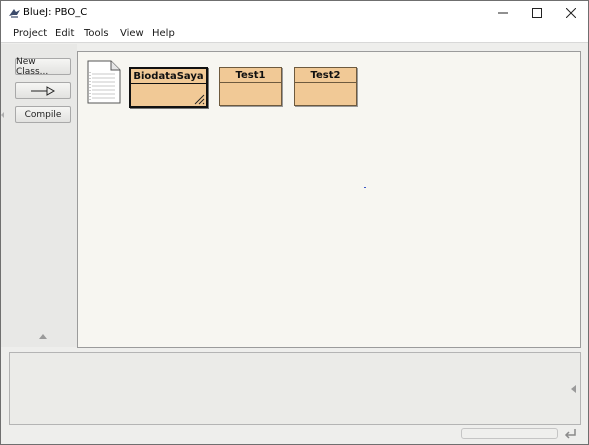  Describe the element at coordinates (163, 33) in the screenshot. I see `menu-help: Help` at that location.